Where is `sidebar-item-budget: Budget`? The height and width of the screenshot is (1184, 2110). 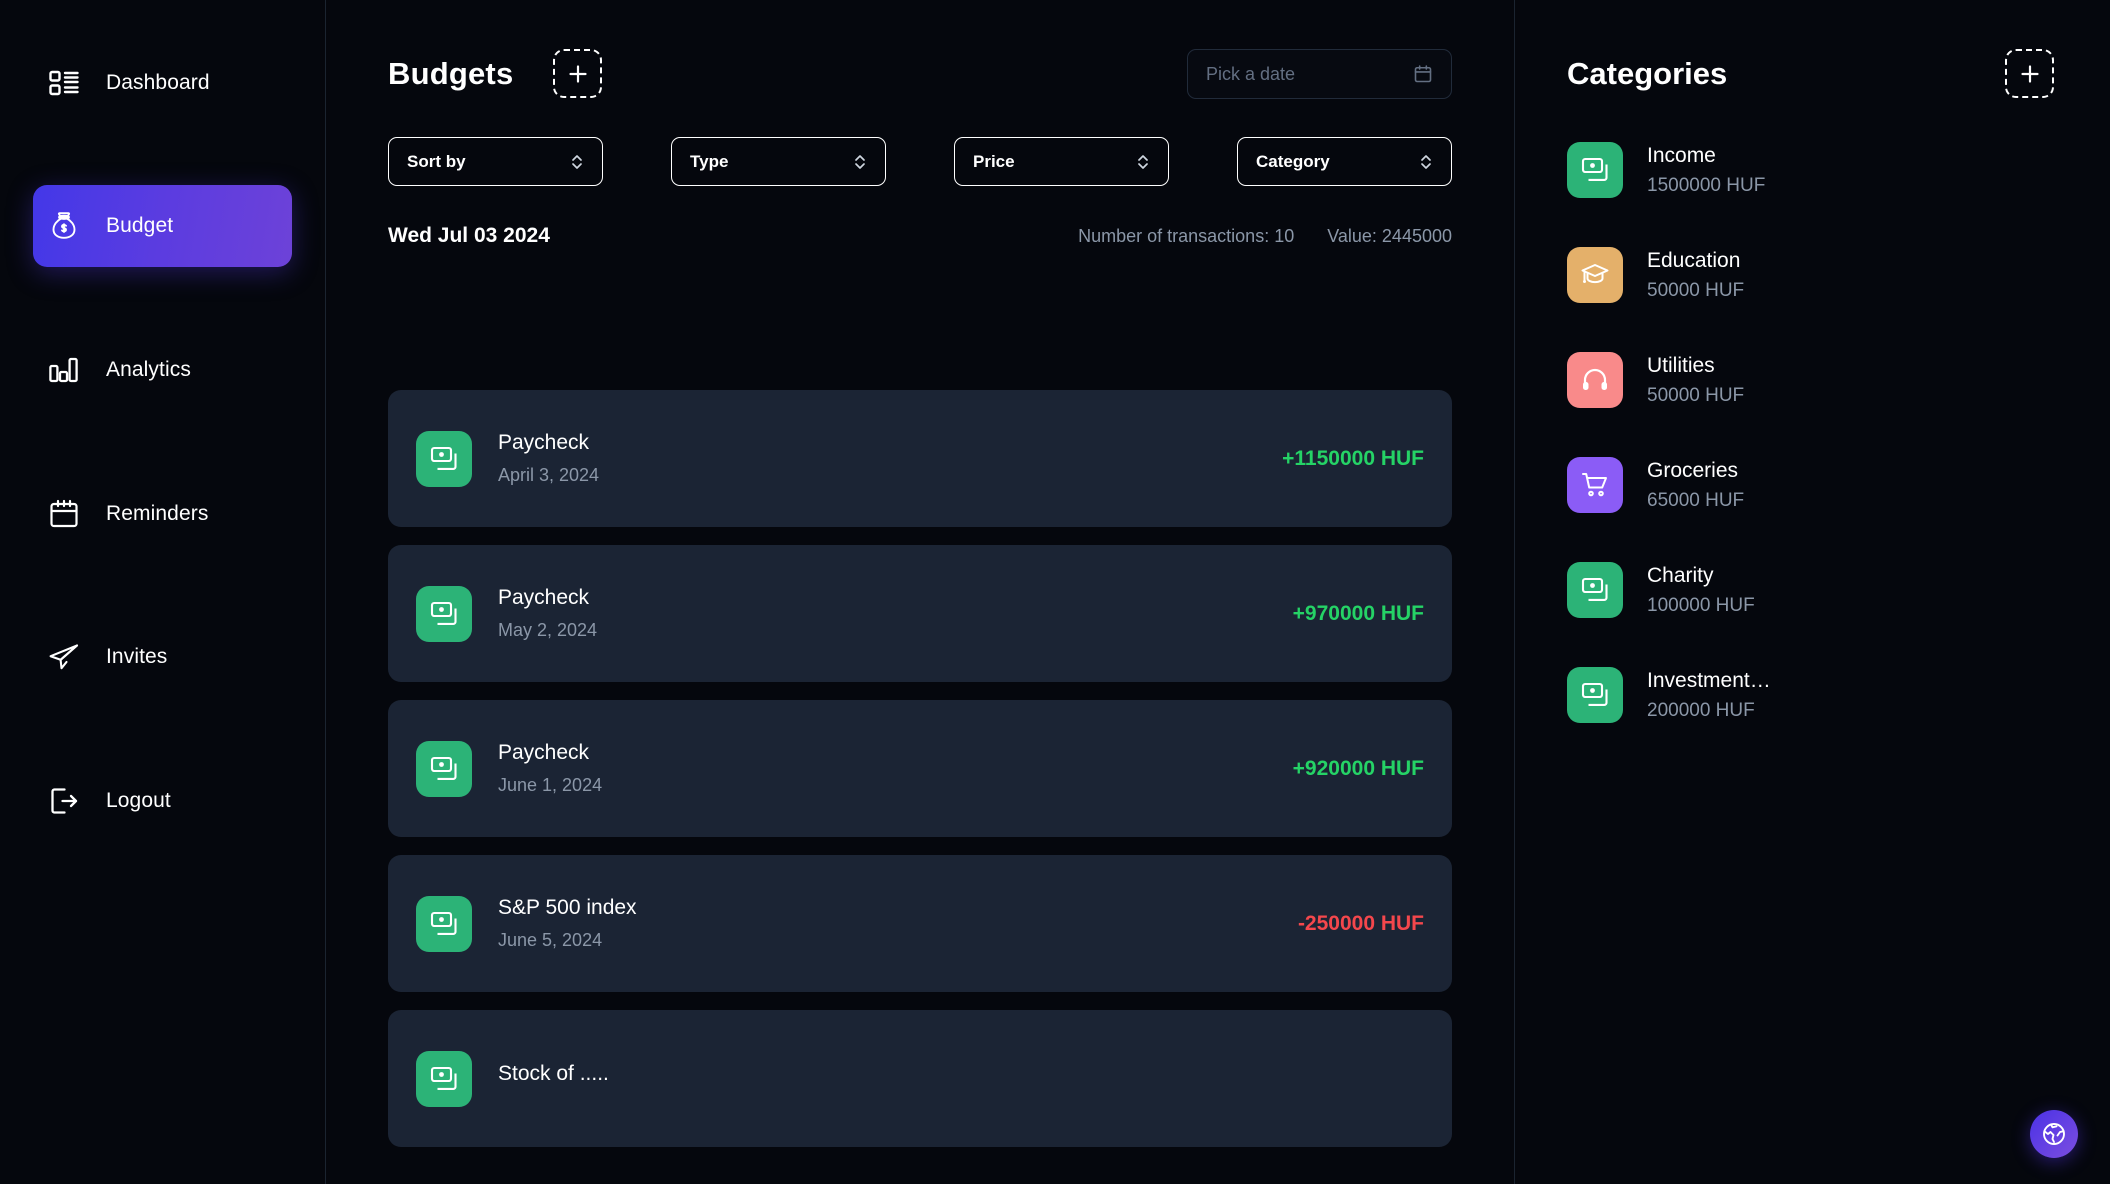
sidebar-item-budget: Budget is located at coordinates (162, 226).